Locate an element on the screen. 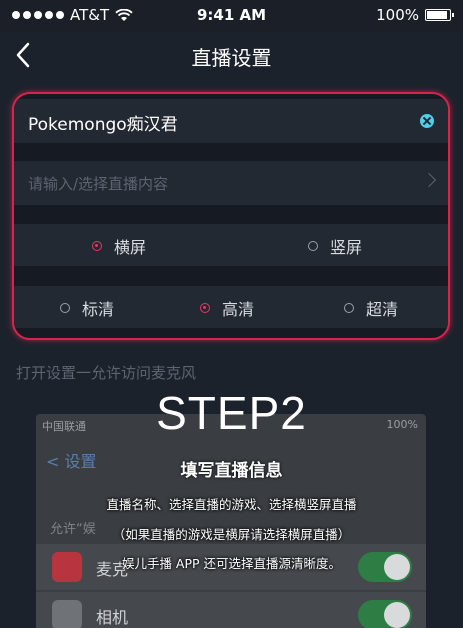 Image resolution: width=463 pixels, height=628 pixels. orientation-options: 横屏 竖屏 is located at coordinates (231, 245).